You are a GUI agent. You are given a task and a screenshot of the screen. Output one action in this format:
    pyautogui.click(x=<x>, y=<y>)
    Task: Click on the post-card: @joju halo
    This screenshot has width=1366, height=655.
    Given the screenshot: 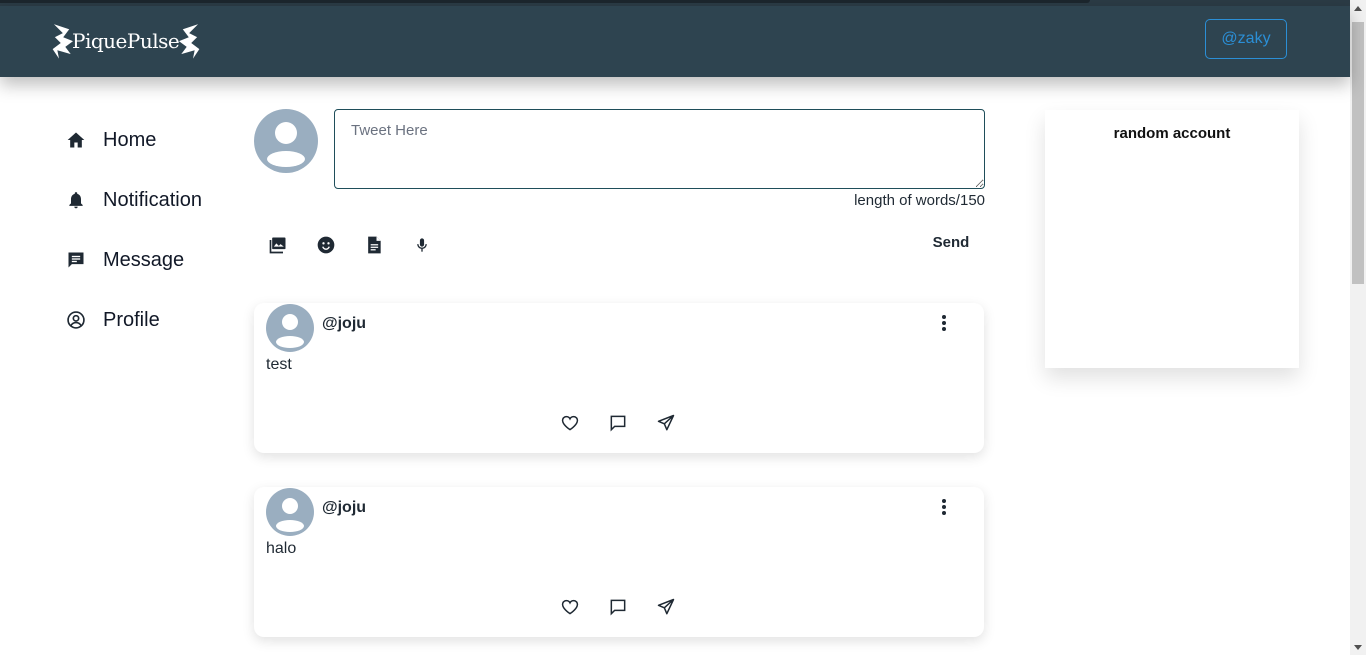 What is the action you would take?
    pyautogui.click(x=619, y=562)
    